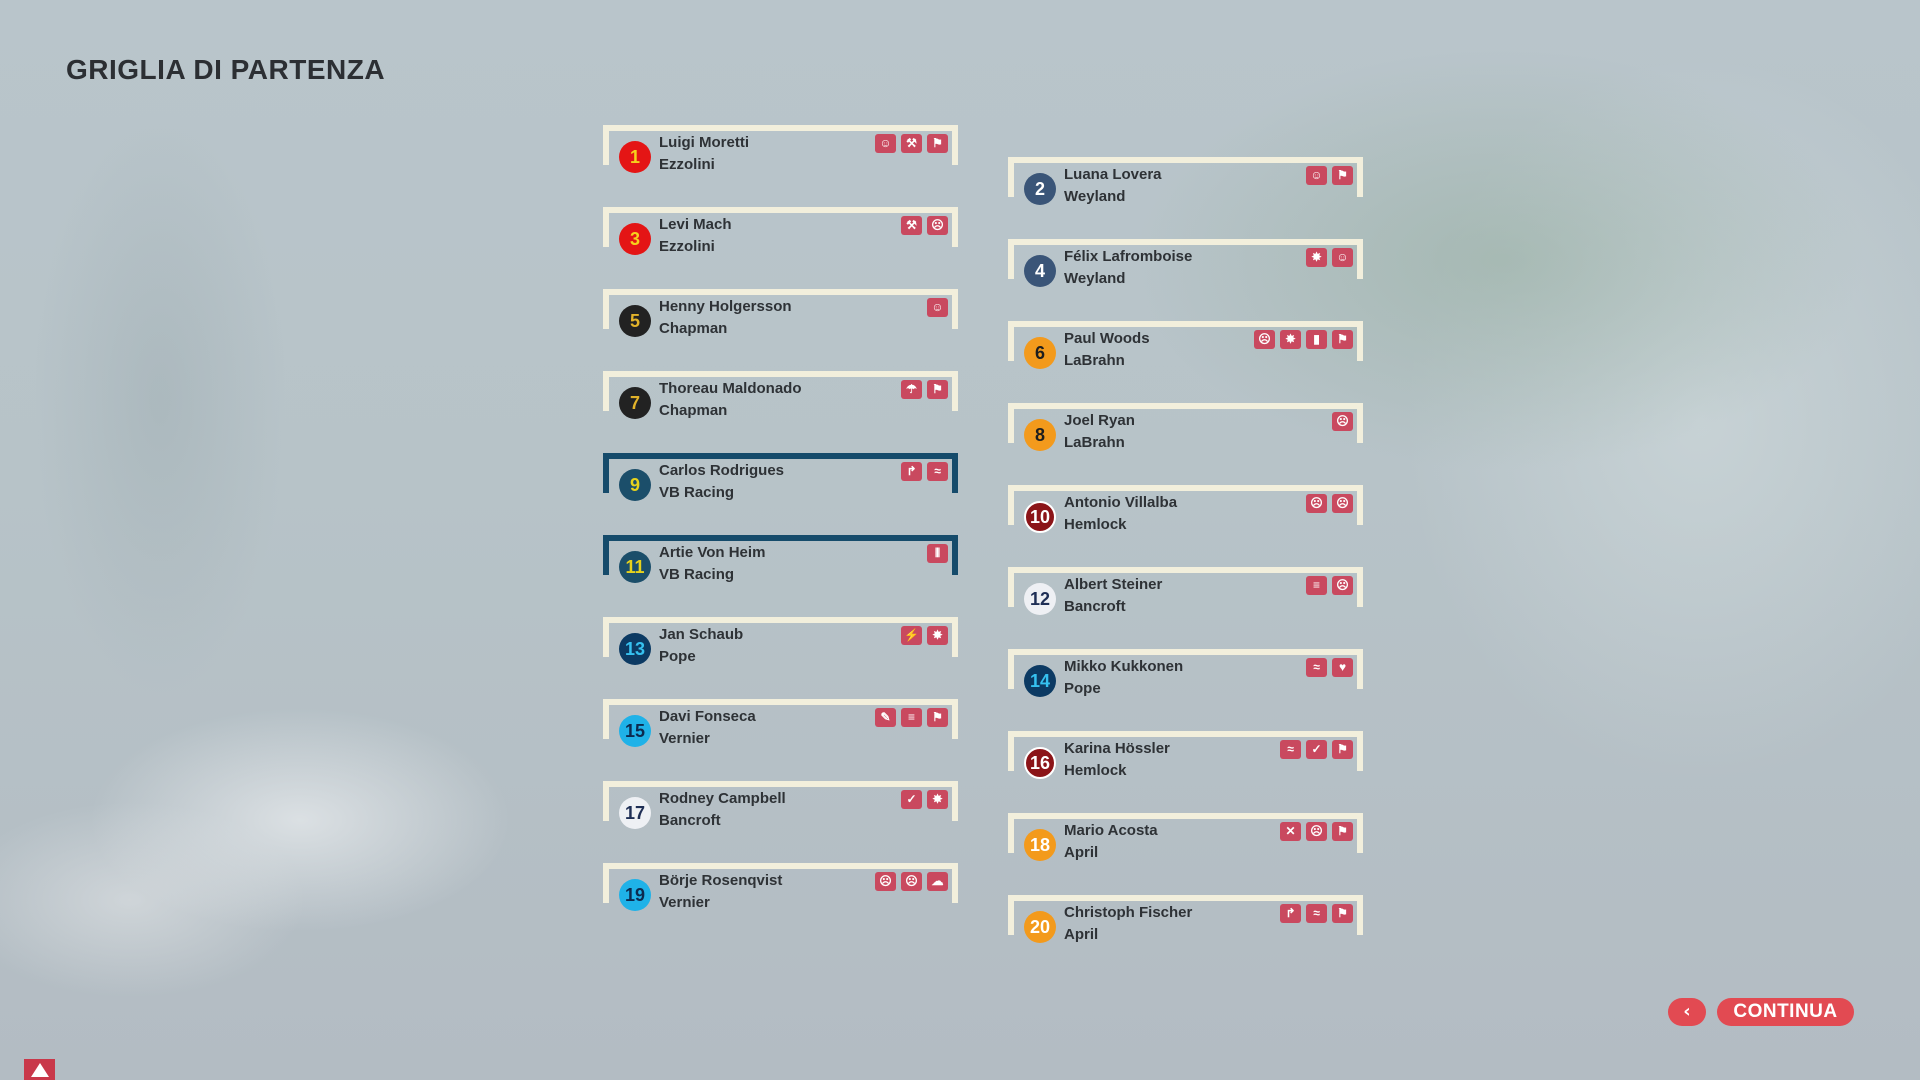  What do you see at coordinates (780, 149) in the screenshot?
I see `grid-entry: 1 Luigi Moretti Ezzolini ☺ ⚒ ⚑` at bounding box center [780, 149].